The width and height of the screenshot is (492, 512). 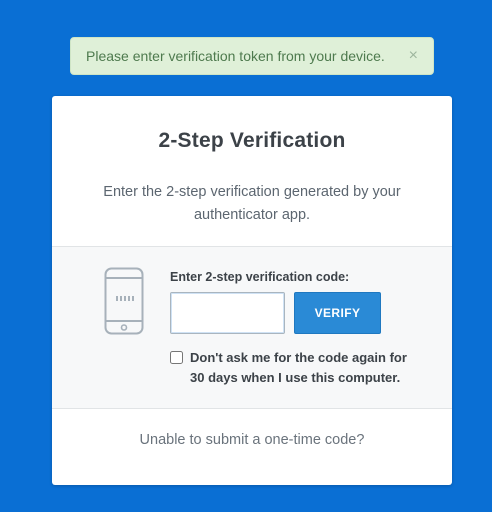 I want to click on page-title: 2-Step Verification, so click(x=252, y=140).